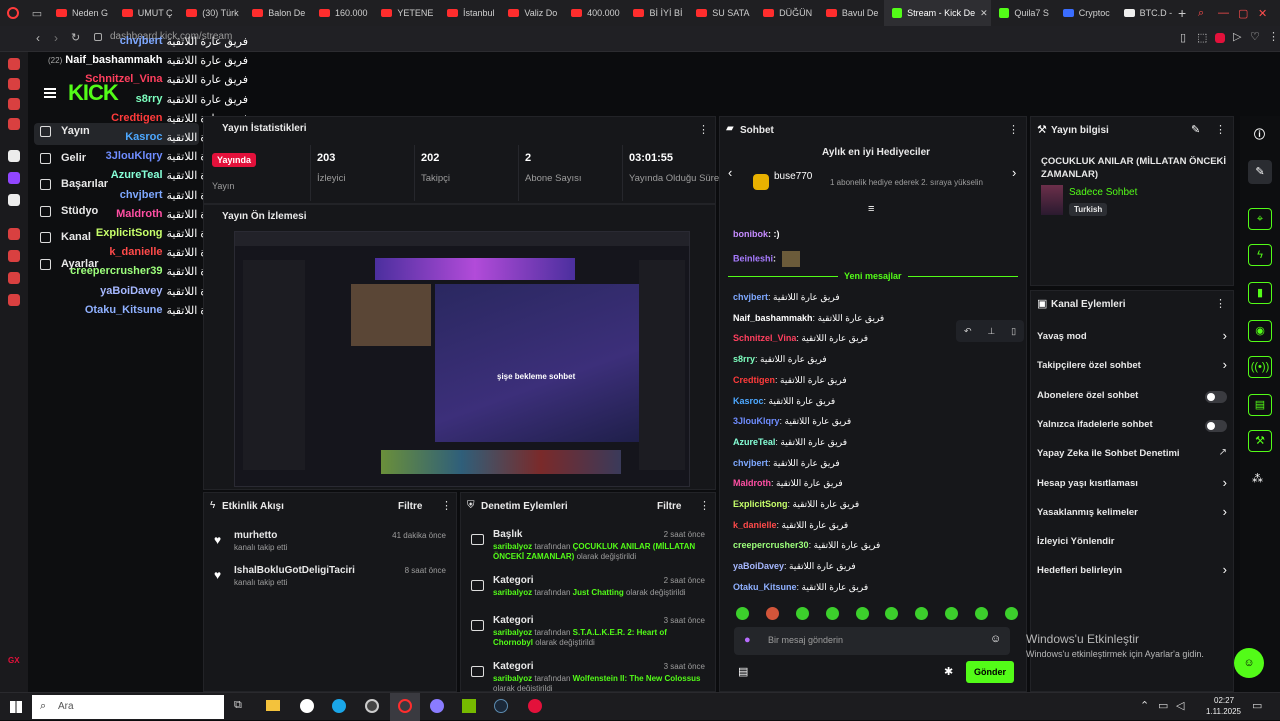 Image resolution: width=1280 pixels, height=721 pixels. What do you see at coordinates (1163, 705) in the screenshot?
I see `network-icon: ▭` at bounding box center [1163, 705].